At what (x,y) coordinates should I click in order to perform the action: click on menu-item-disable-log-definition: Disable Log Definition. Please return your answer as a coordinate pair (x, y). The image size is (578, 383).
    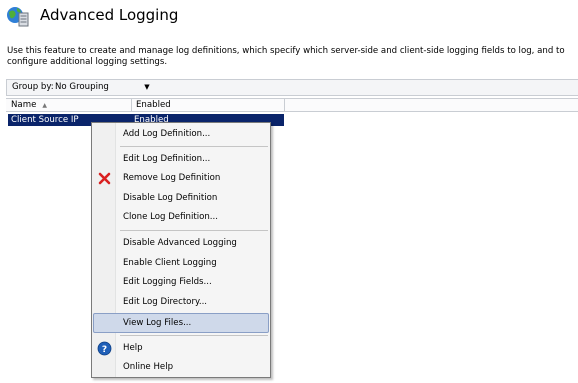
    Looking at the image, I should click on (181, 198).